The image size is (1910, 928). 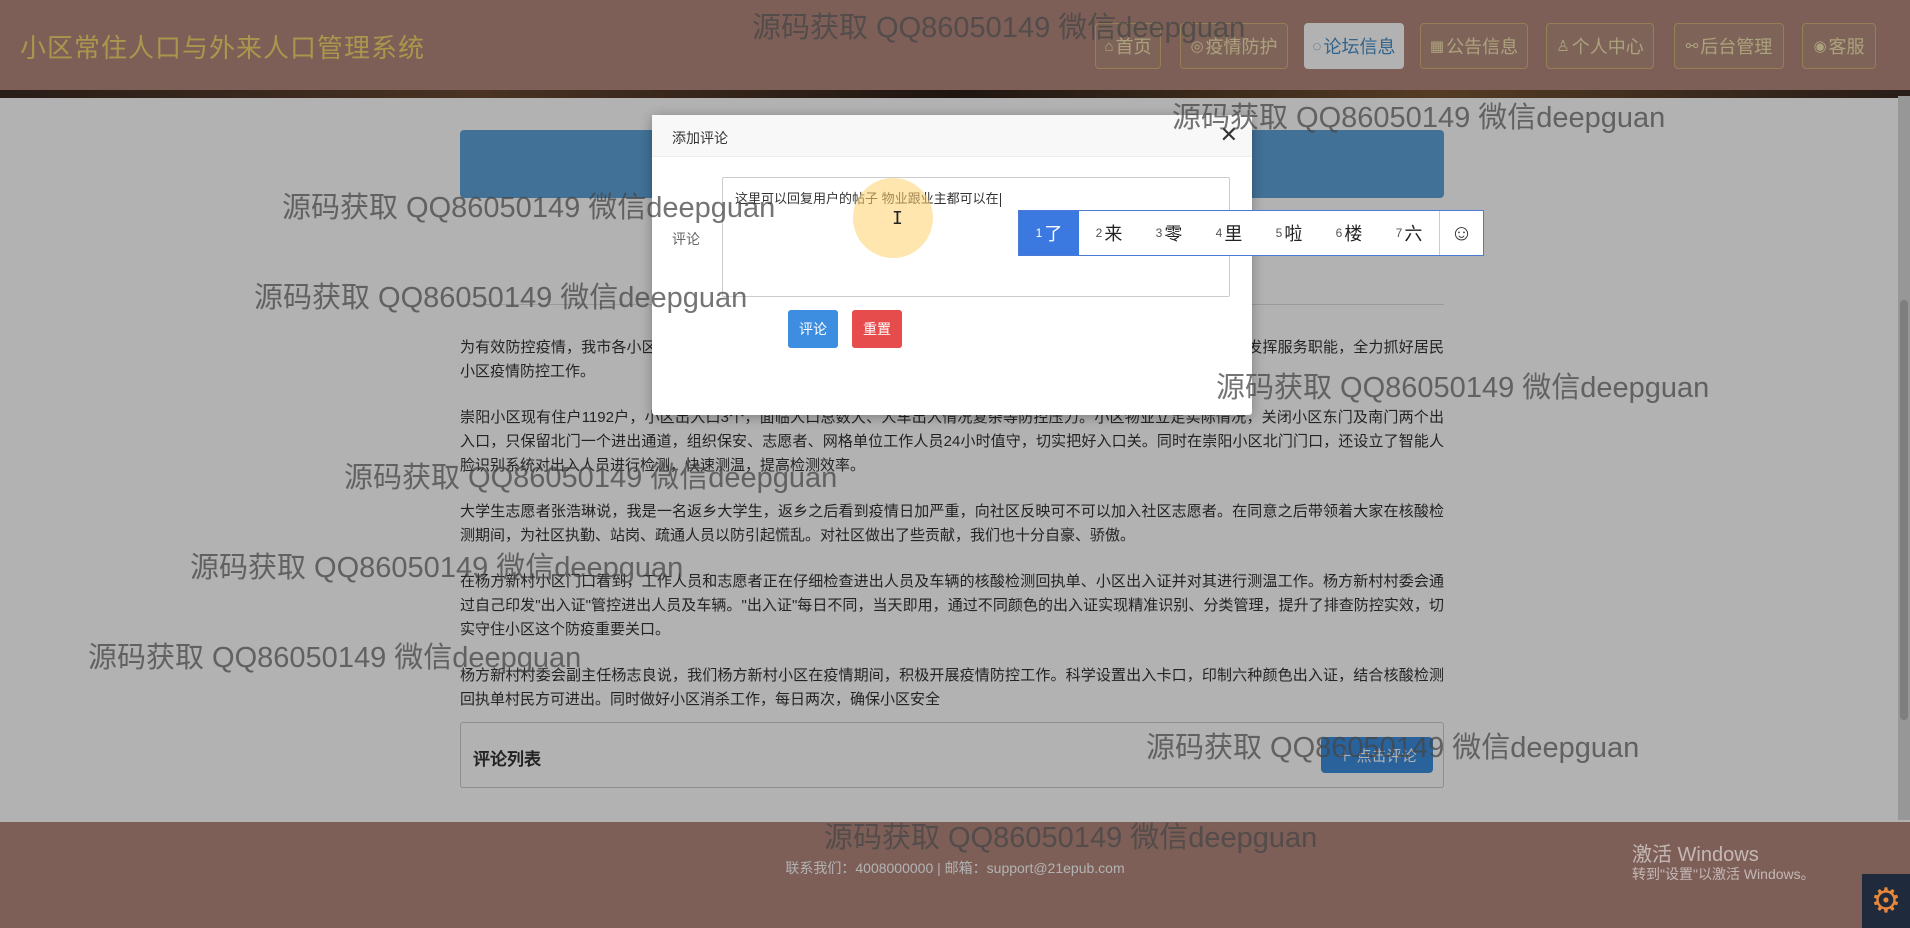 What do you see at coordinates (813, 329) in the screenshot?
I see `submit-comment-button: 评论` at bounding box center [813, 329].